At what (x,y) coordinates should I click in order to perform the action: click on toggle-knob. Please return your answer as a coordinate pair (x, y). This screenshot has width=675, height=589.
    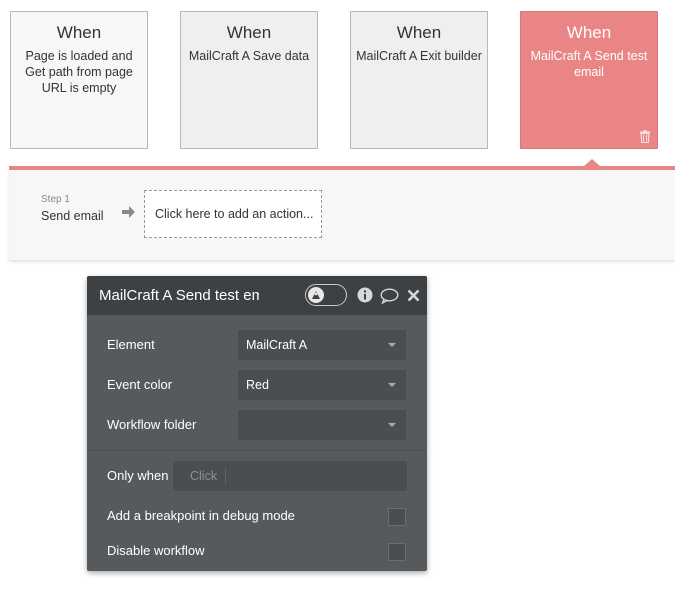
    Looking at the image, I should click on (316, 295).